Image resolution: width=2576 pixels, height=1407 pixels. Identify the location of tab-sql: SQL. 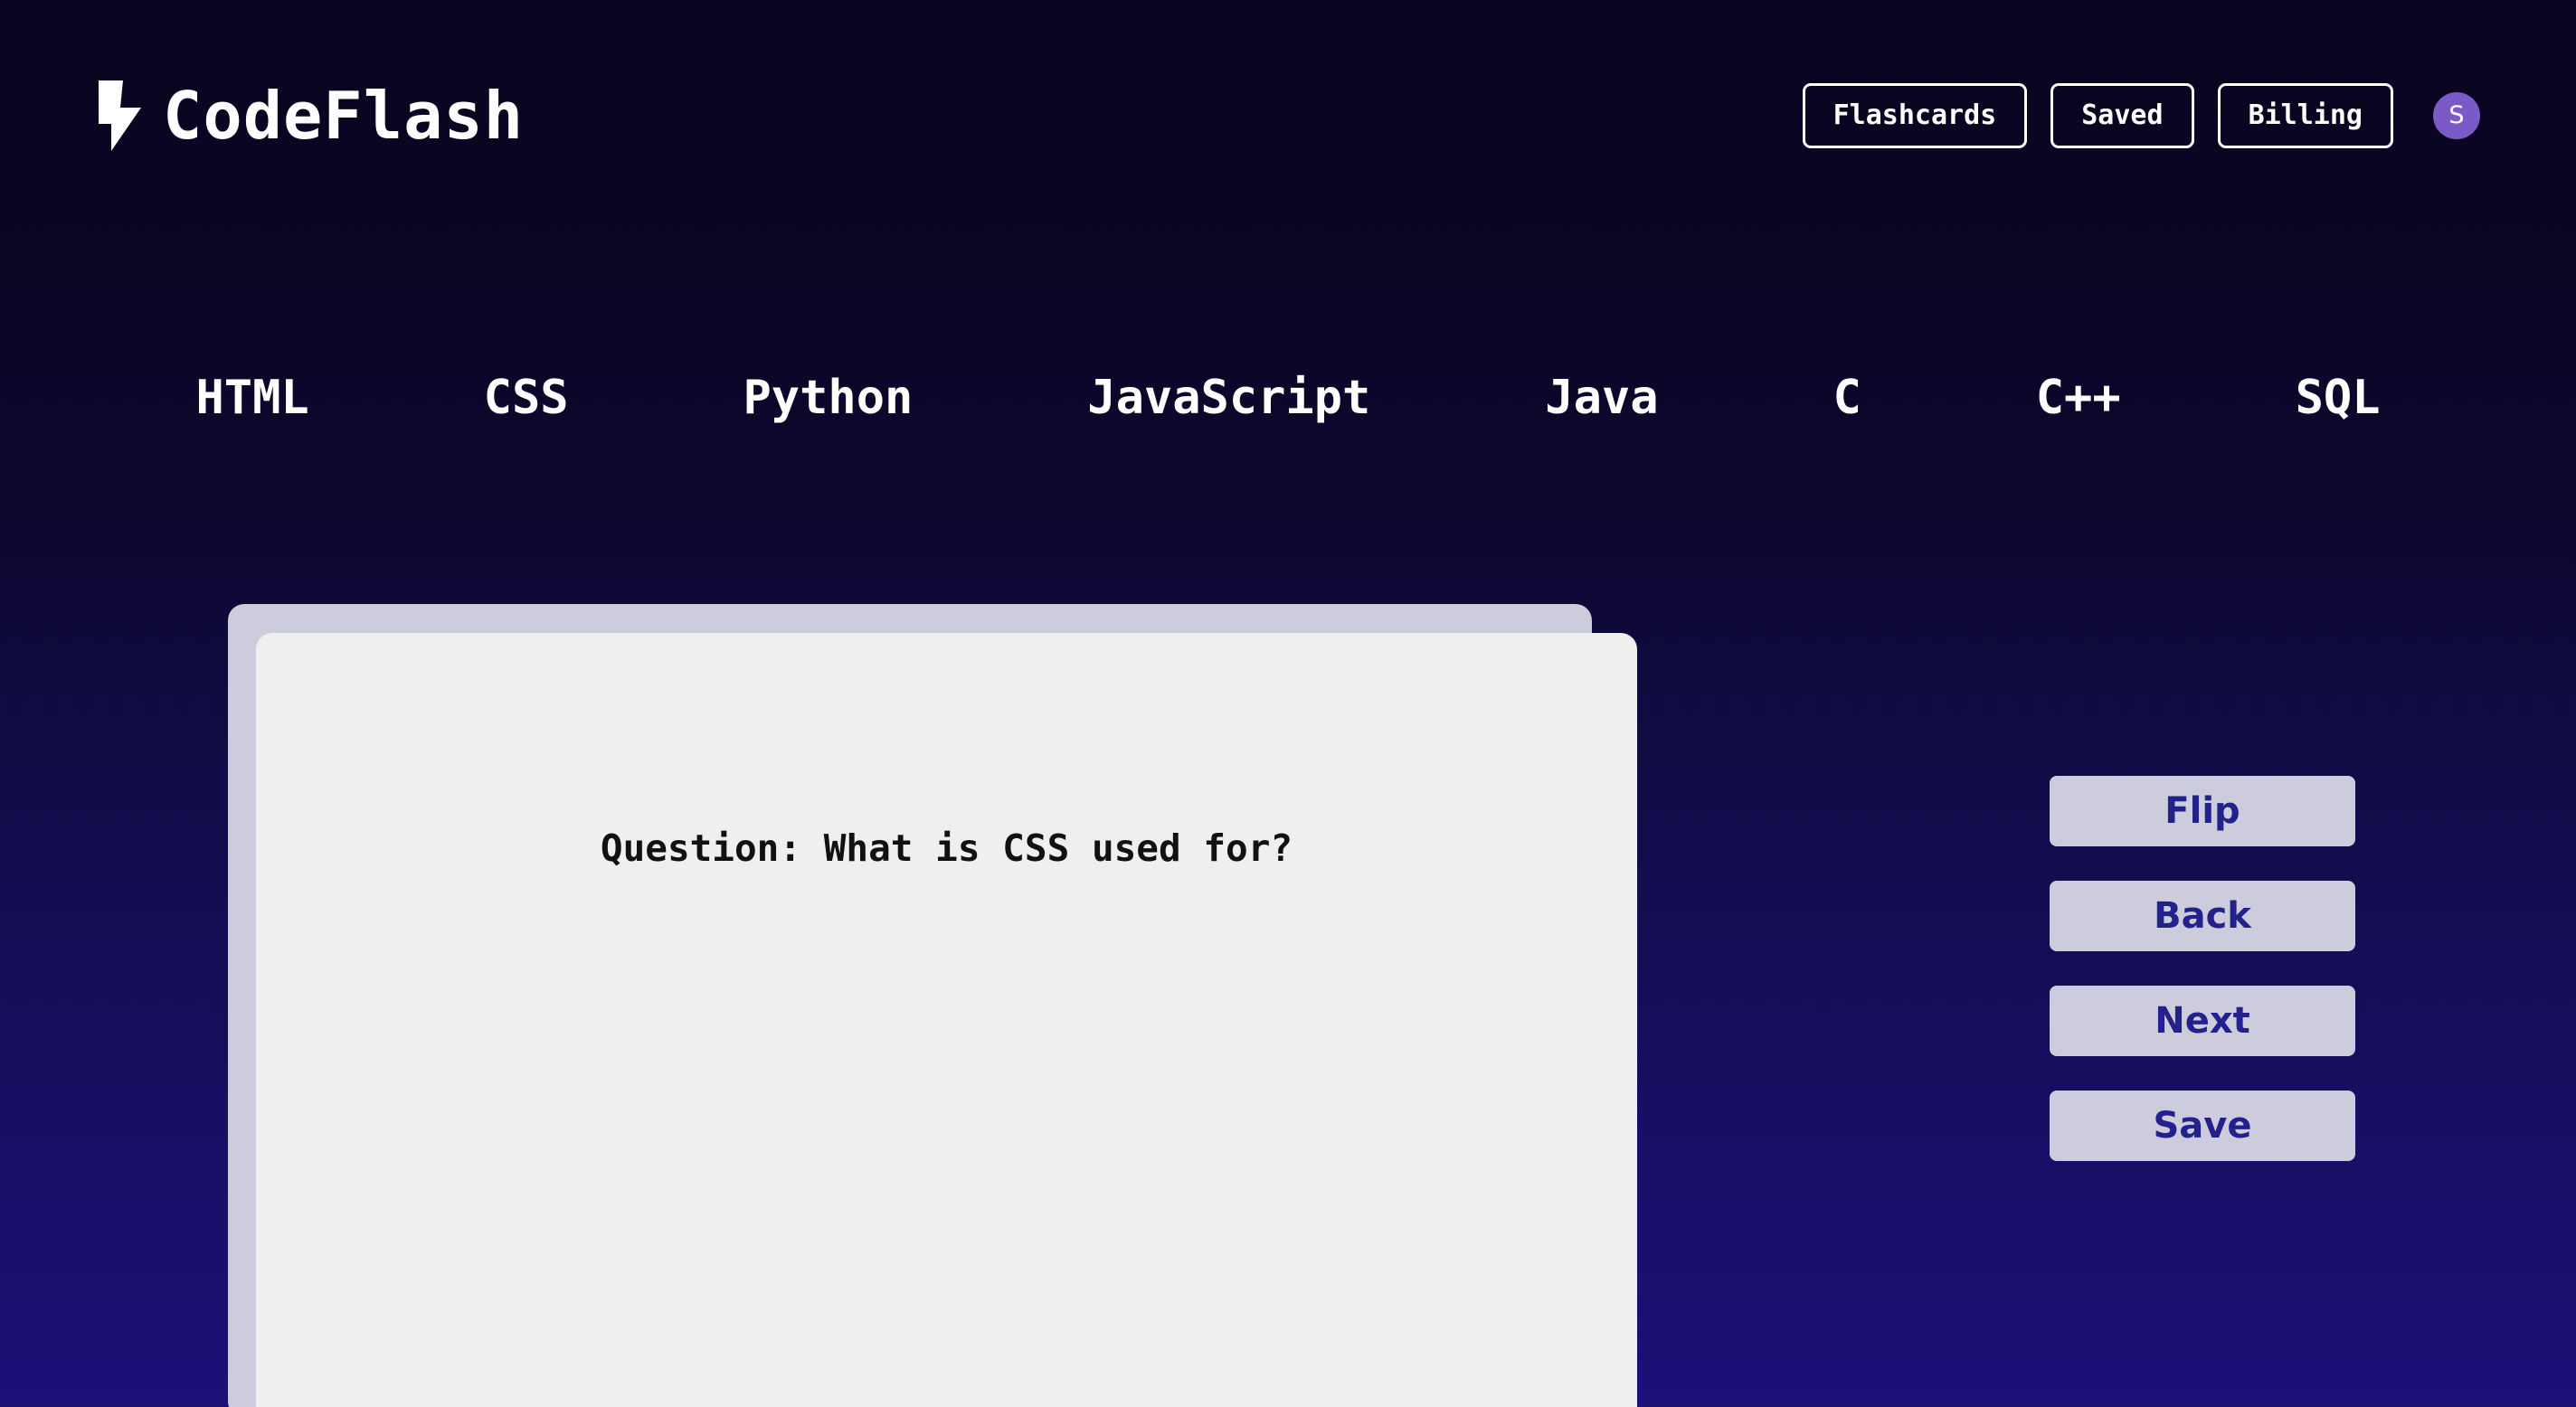
(2339, 397).